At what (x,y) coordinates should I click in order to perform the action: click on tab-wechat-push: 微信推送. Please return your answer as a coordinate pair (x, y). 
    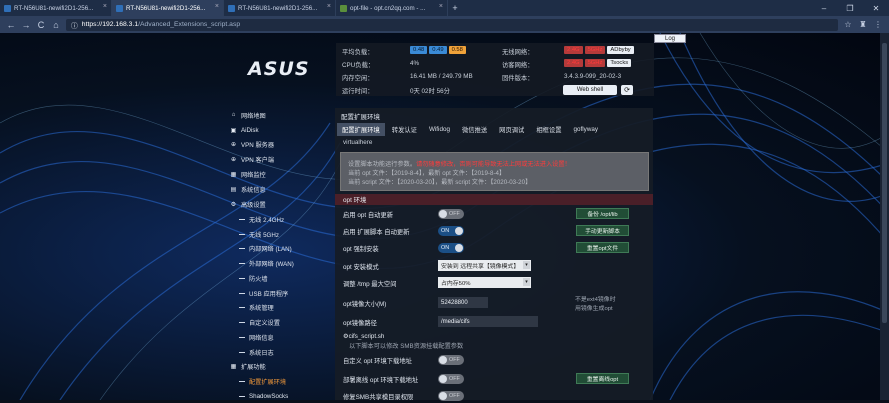
    Looking at the image, I should click on (474, 129).